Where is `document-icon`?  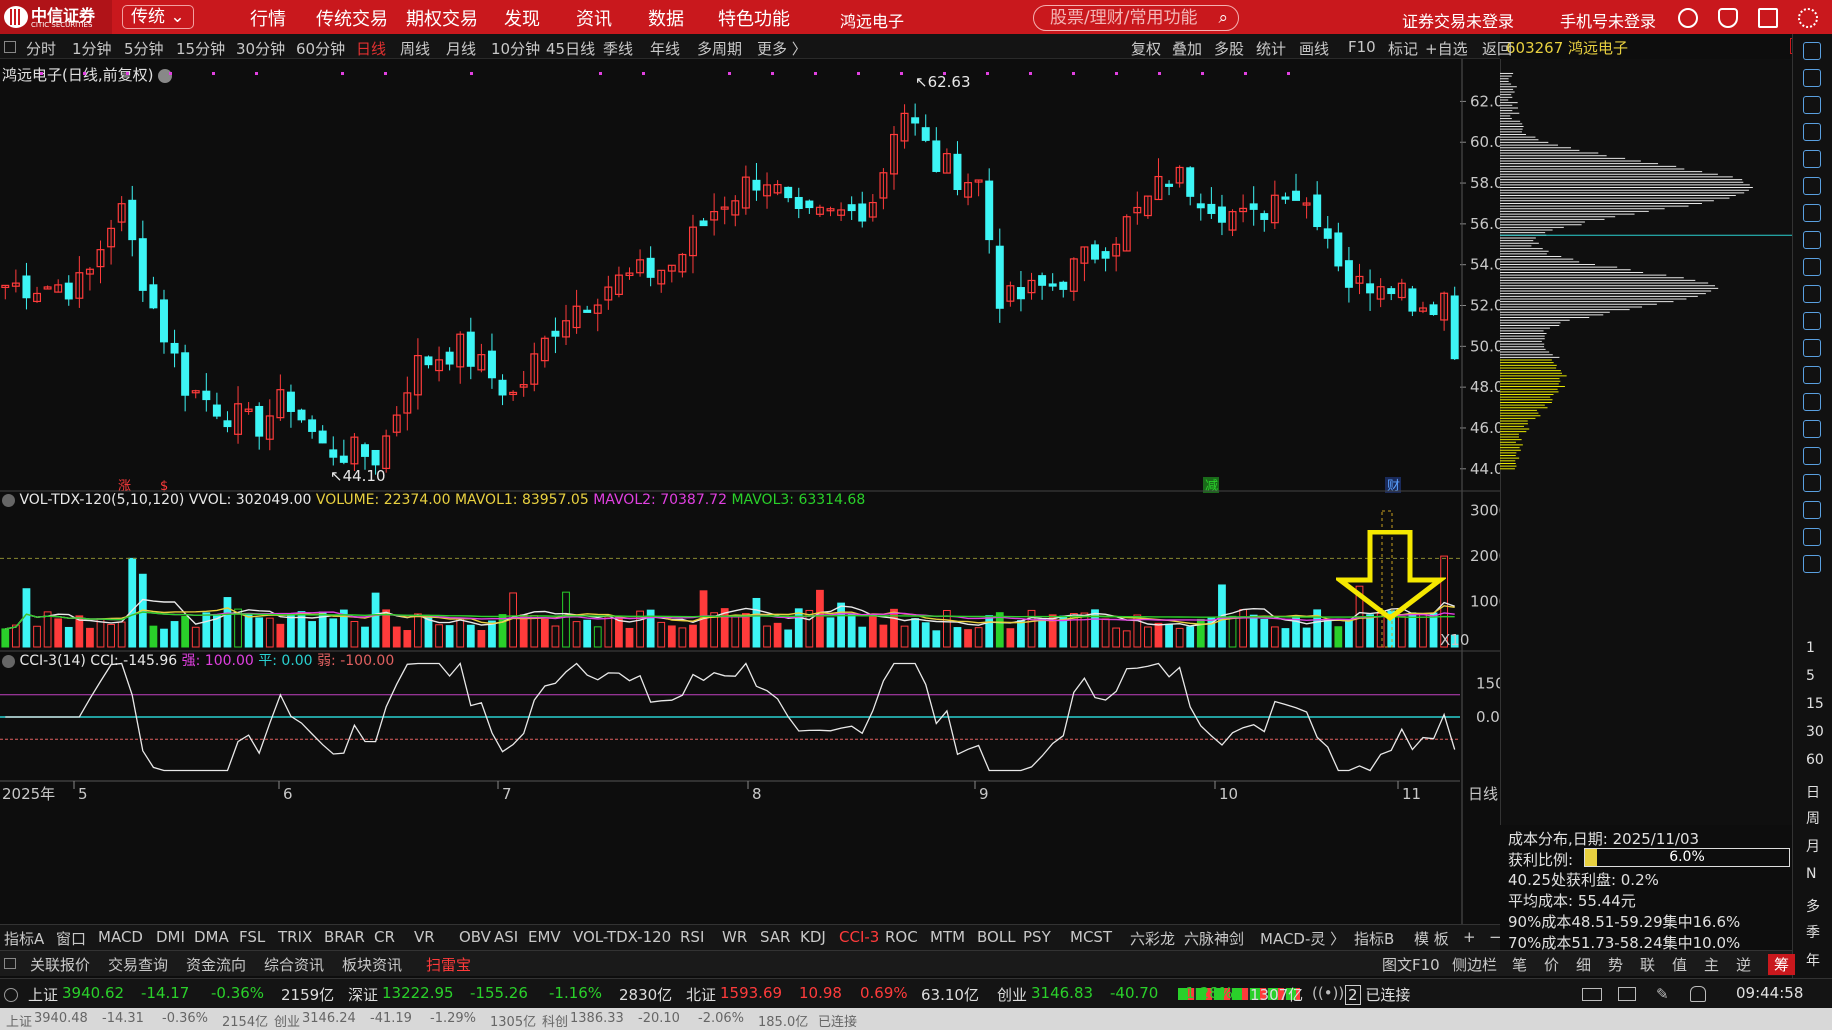
document-icon is located at coordinates (1768, 18).